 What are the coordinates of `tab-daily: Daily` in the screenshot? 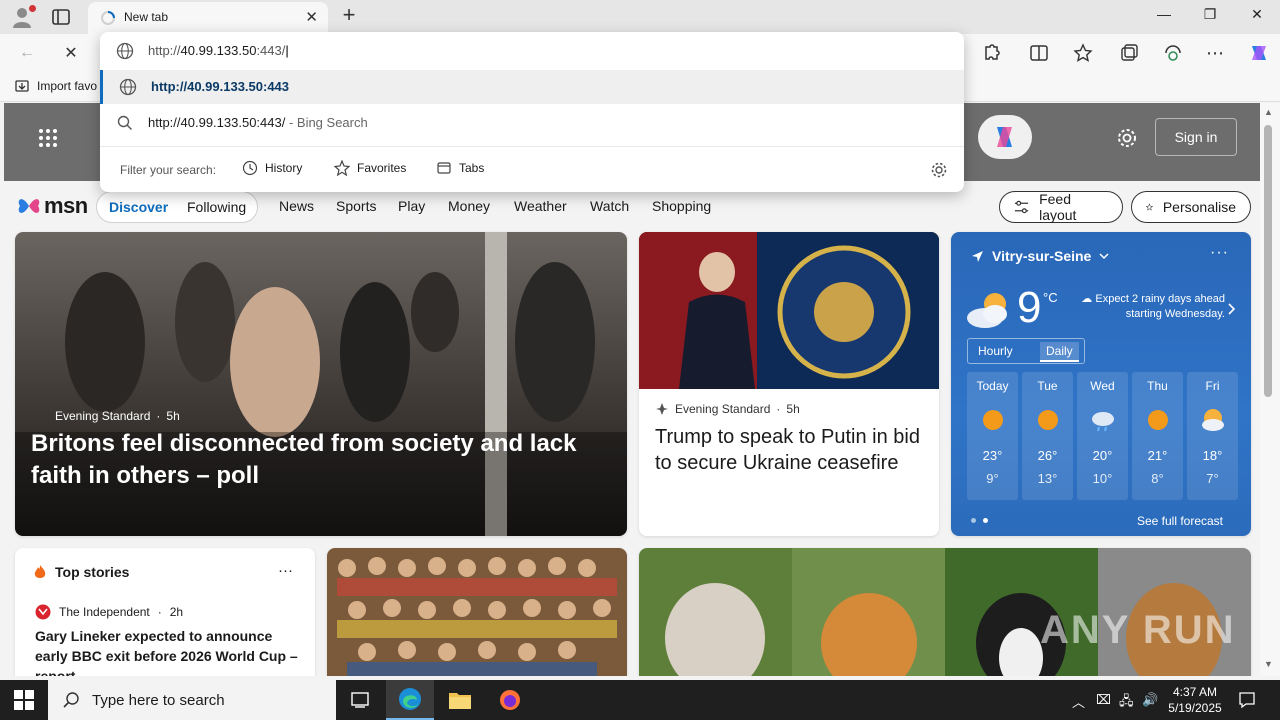 It's located at (1059, 352).